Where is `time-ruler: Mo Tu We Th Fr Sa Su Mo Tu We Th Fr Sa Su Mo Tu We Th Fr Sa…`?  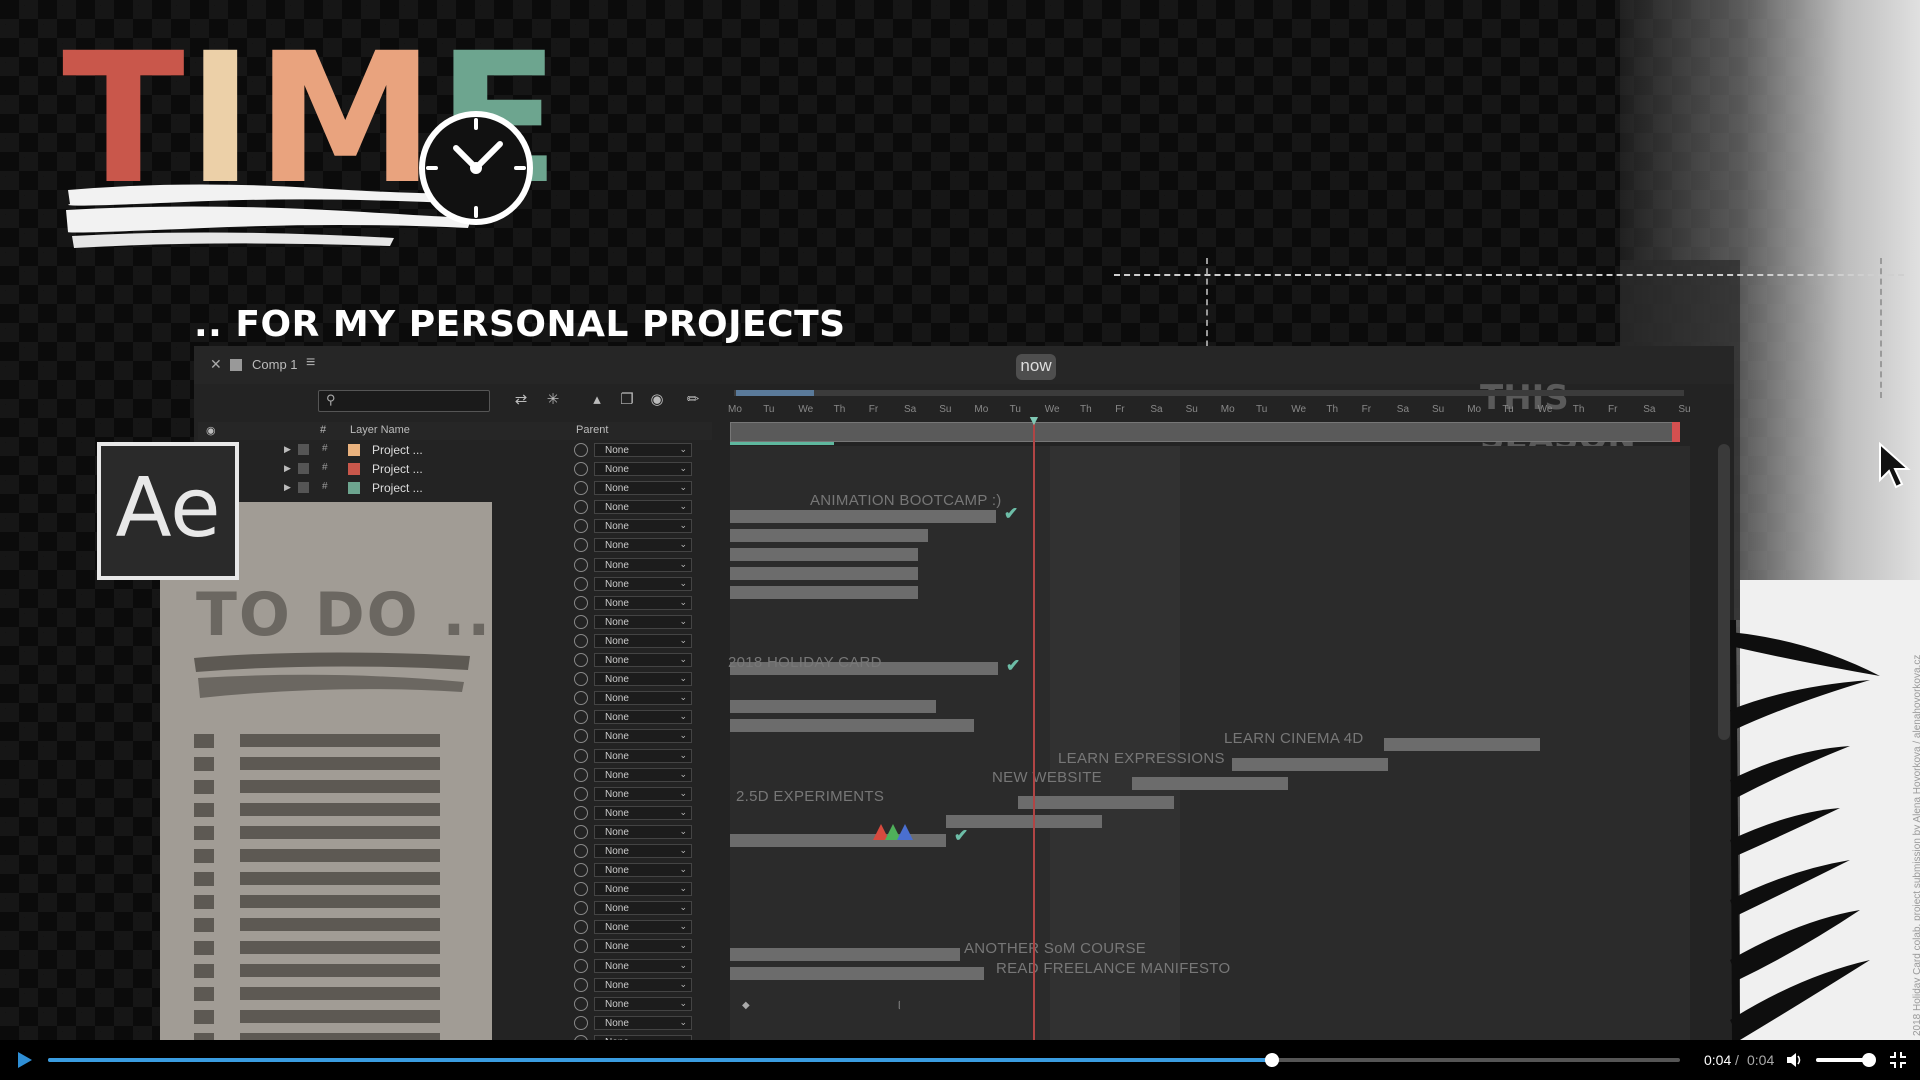 time-ruler: Mo Tu We Th Fr Sa Su Mo Tu We Th Fr Sa Su Mo Tu We Th Fr Sa… is located at coordinates (1209, 412).